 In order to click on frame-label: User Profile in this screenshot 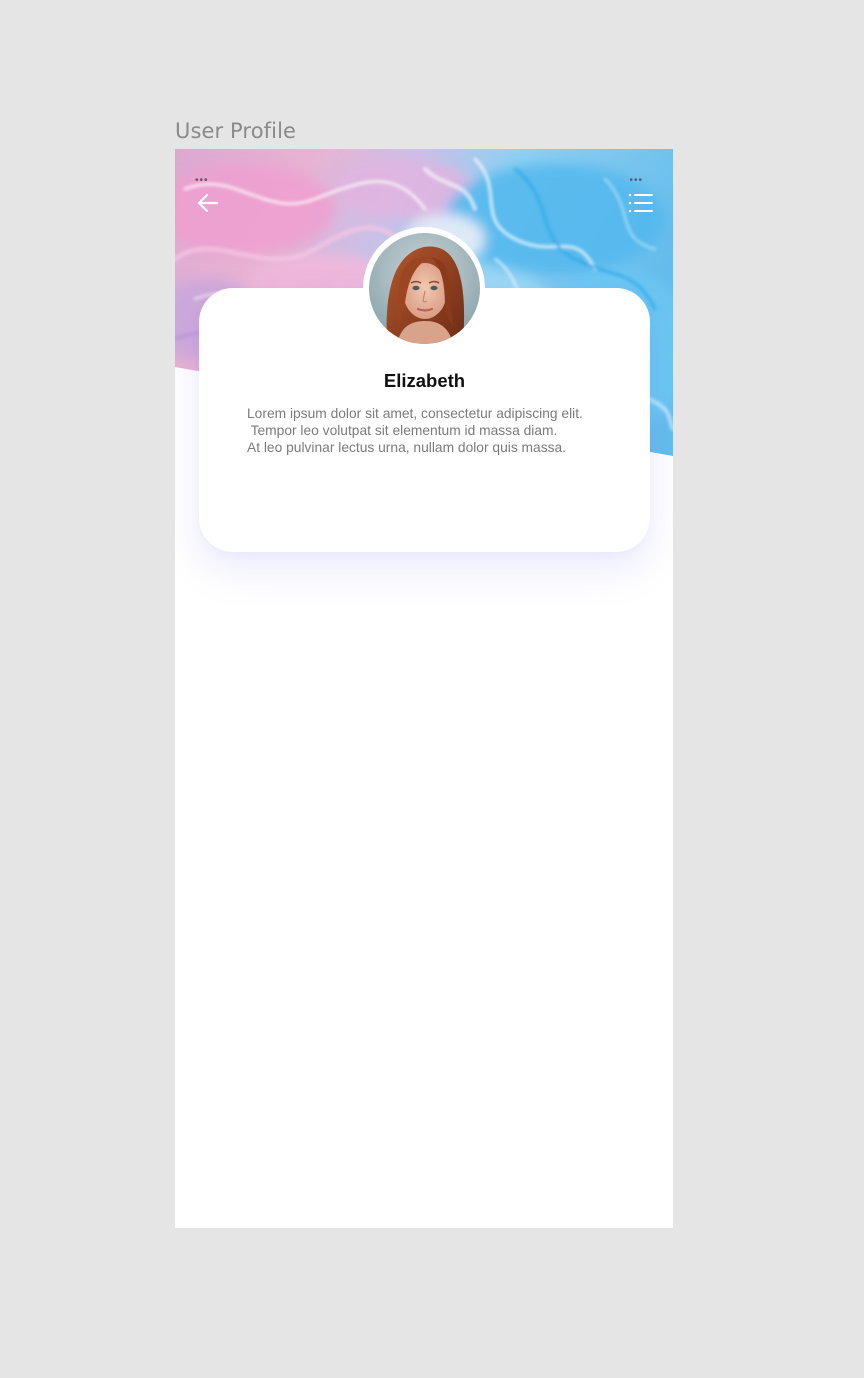, I will do `click(236, 131)`.